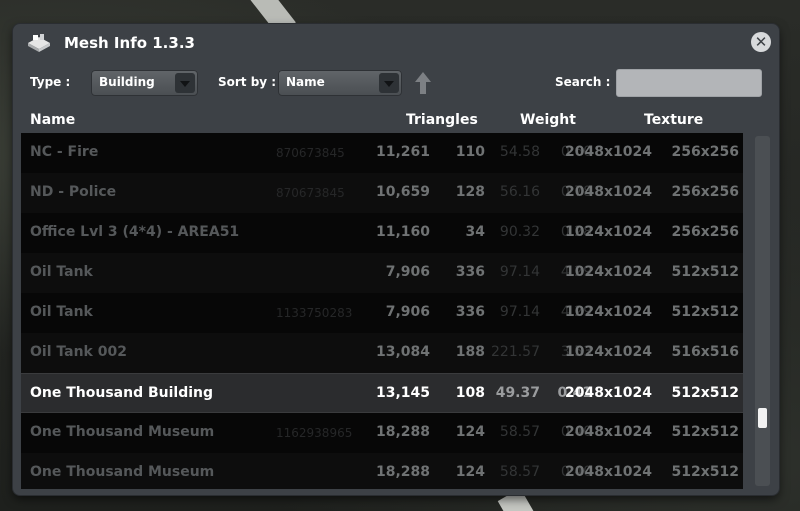 Image resolution: width=800 pixels, height=511 pixels. I want to click on type-dropdown-value: Building, so click(127, 82).